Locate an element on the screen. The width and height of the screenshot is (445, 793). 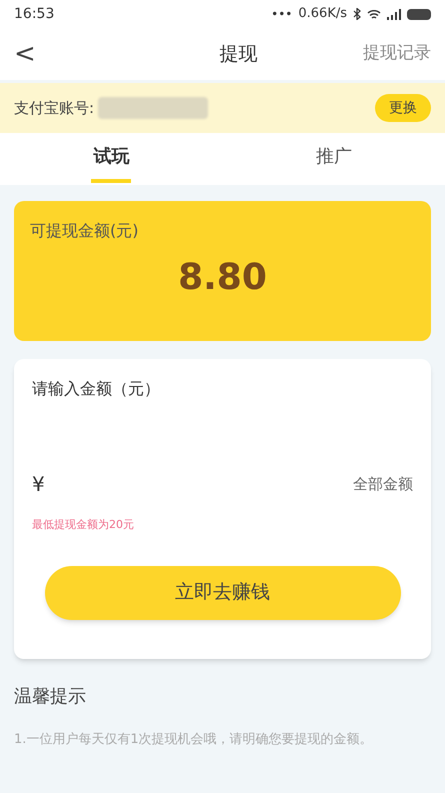
currency-symbol: ¥ is located at coordinates (38, 484).